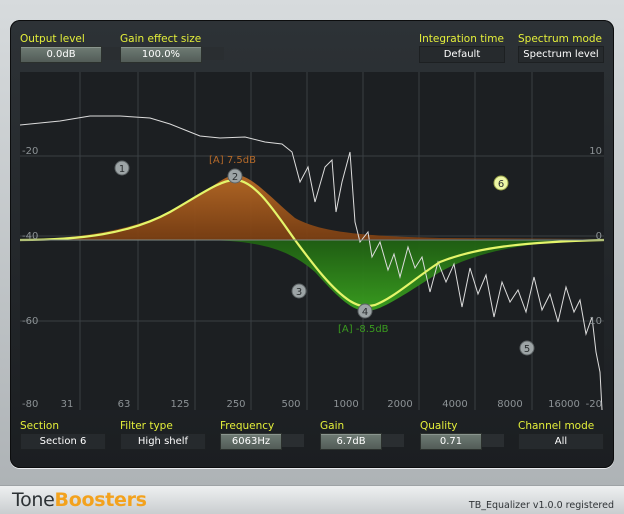 Image resolution: width=624 pixels, height=514 pixels. What do you see at coordinates (146, 426) in the screenshot?
I see `filter-type-label: Filter type` at bounding box center [146, 426].